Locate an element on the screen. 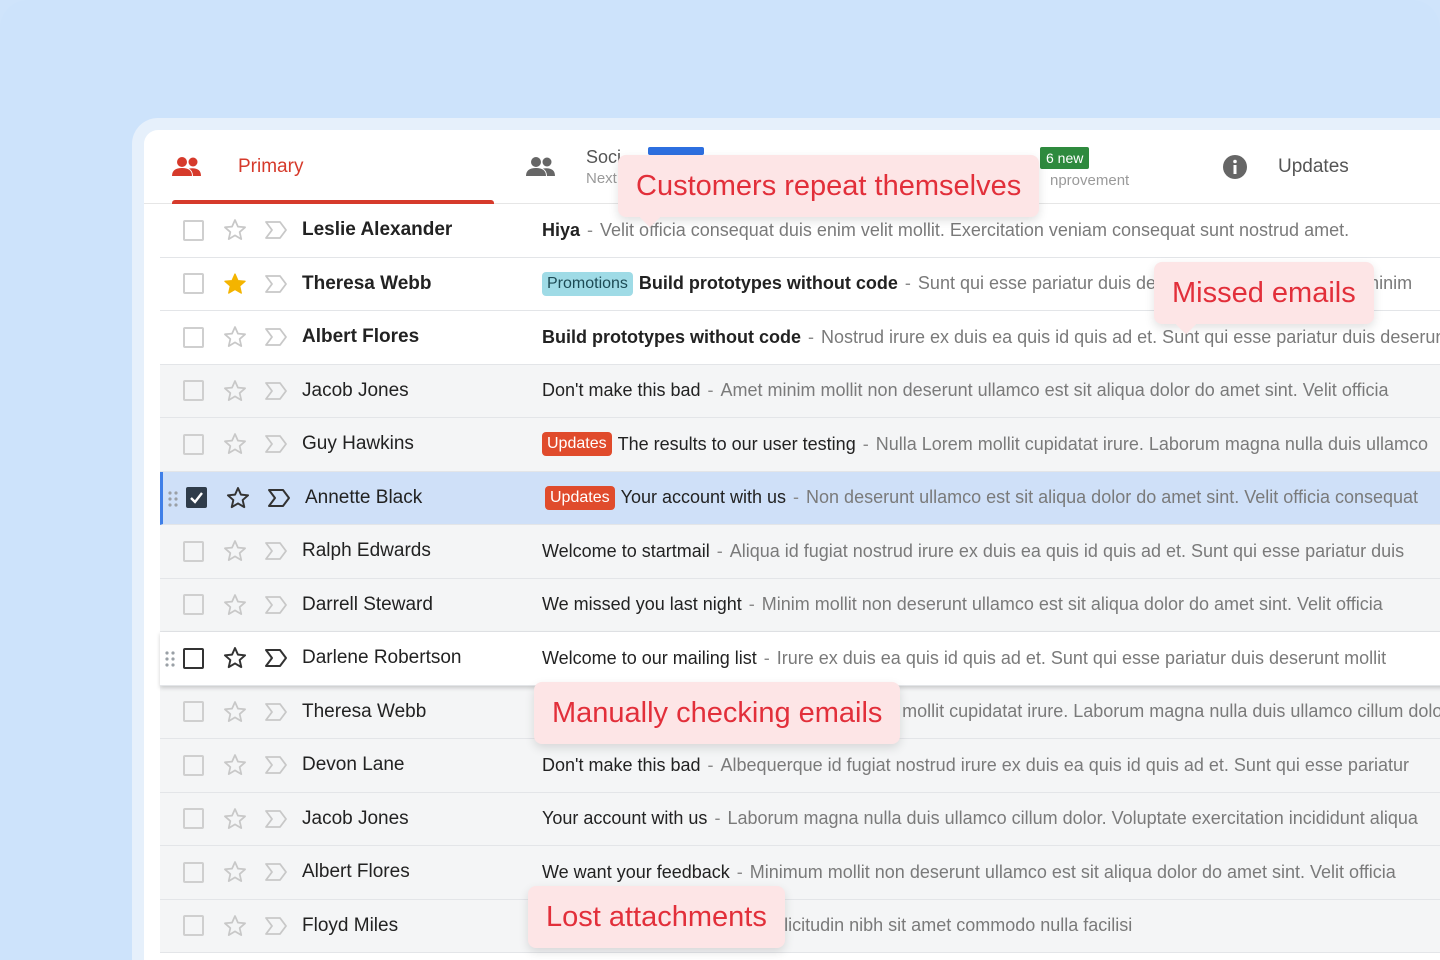  email-subject: Build prototypes without code is located at coordinates (671, 336).